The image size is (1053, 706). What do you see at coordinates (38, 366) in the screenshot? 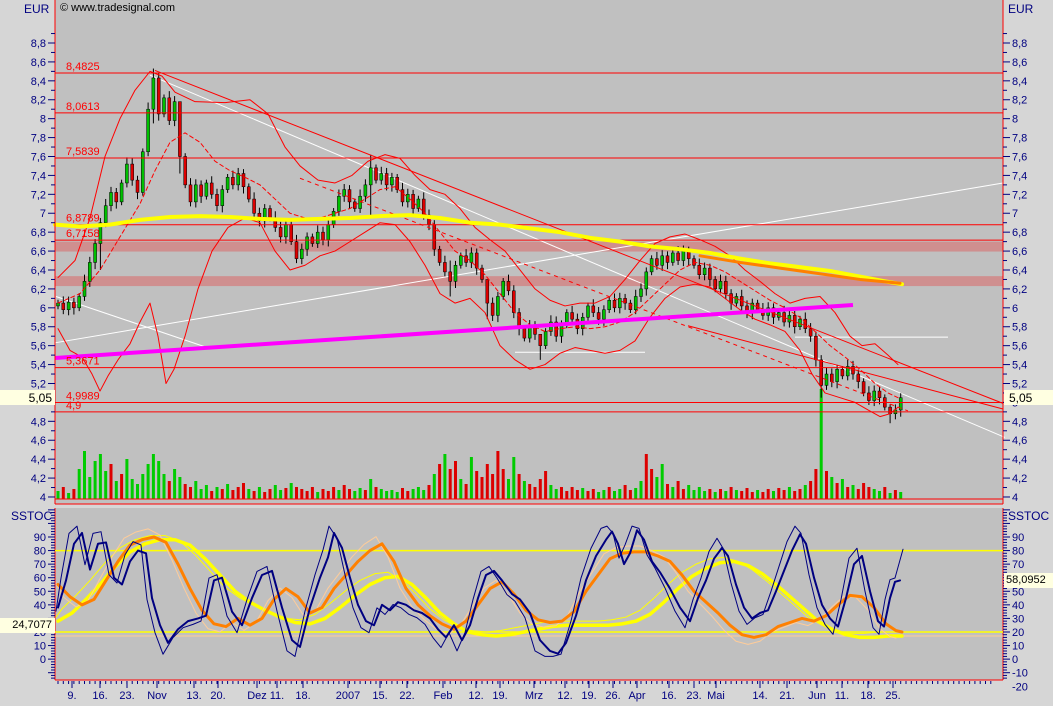
I see `price-tick-label-left: 5,4` at bounding box center [38, 366].